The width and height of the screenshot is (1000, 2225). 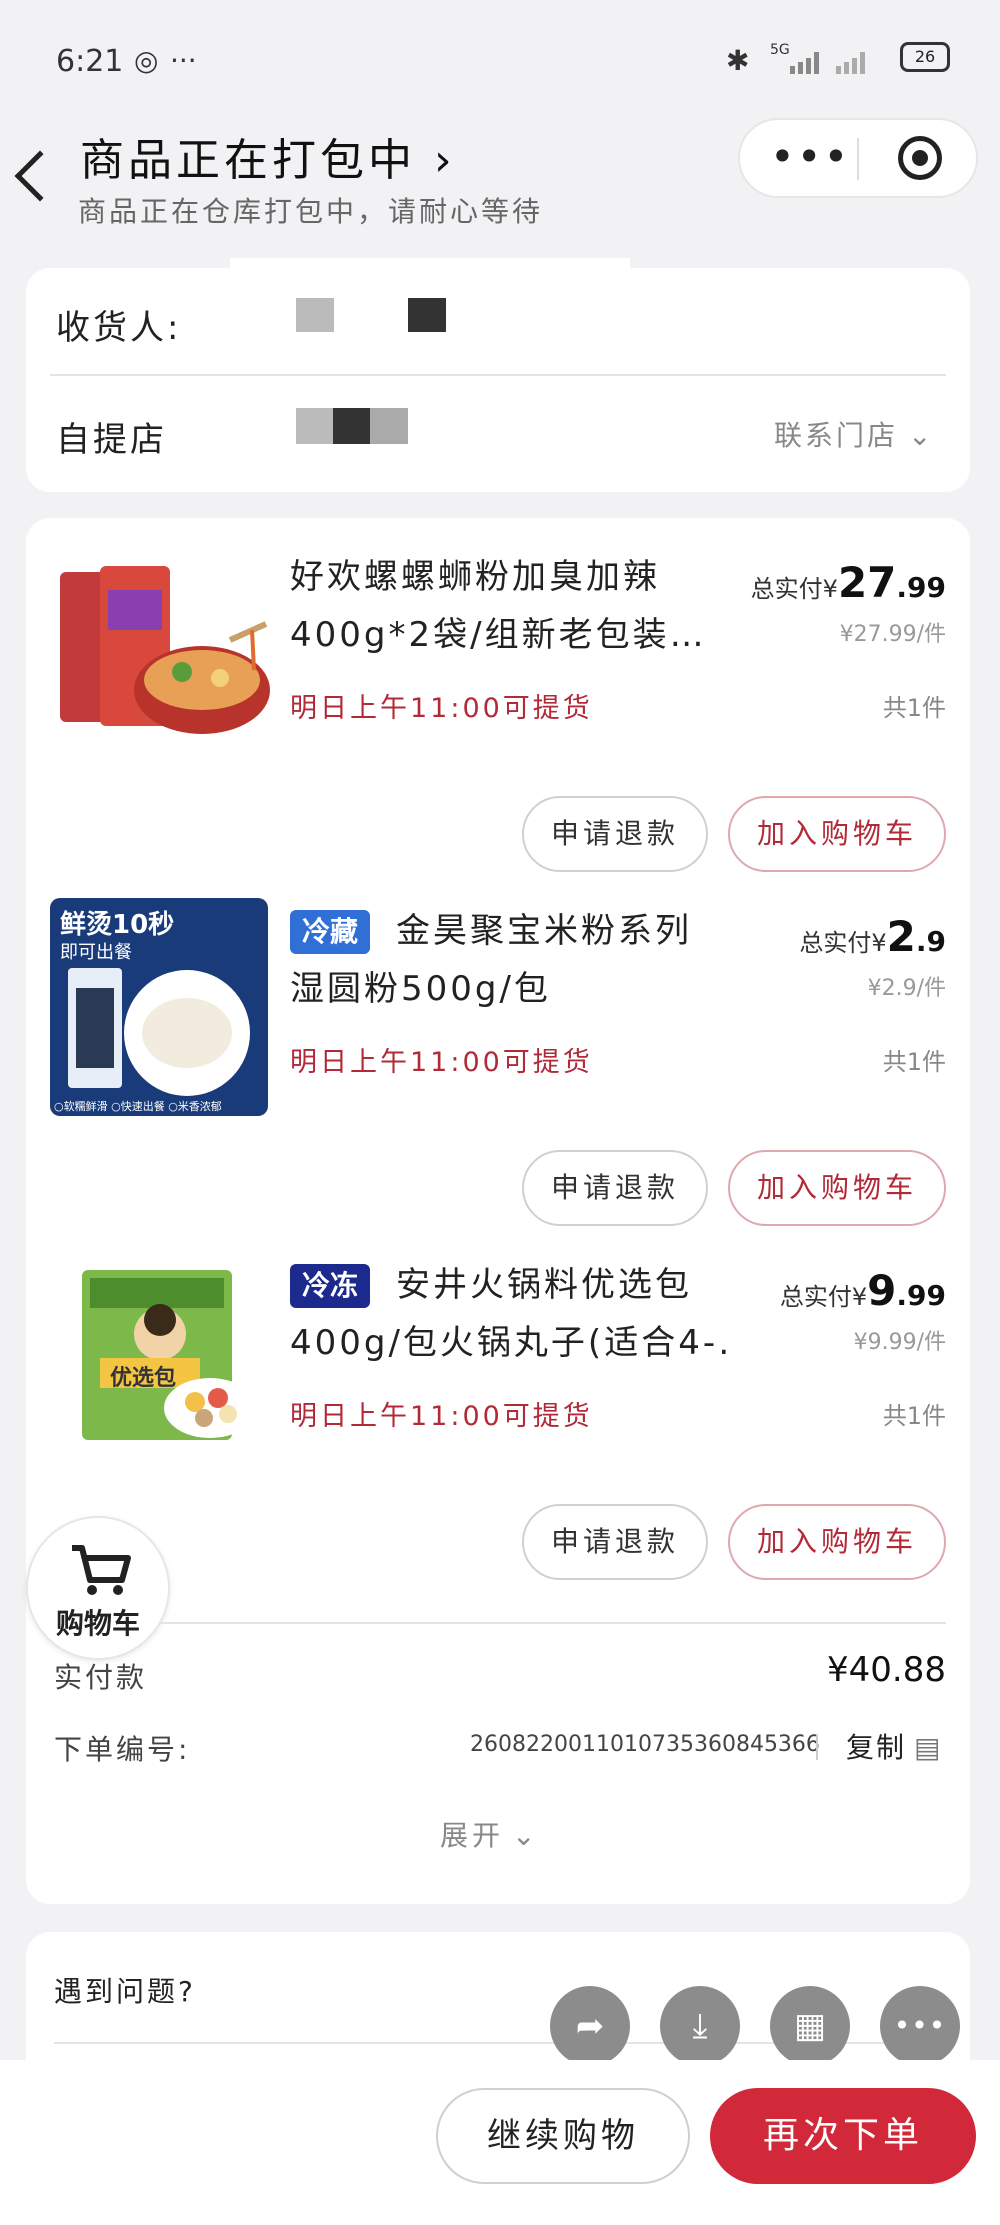 What do you see at coordinates (111, 440) in the screenshot?
I see `pickup-store-label: 自提店` at bounding box center [111, 440].